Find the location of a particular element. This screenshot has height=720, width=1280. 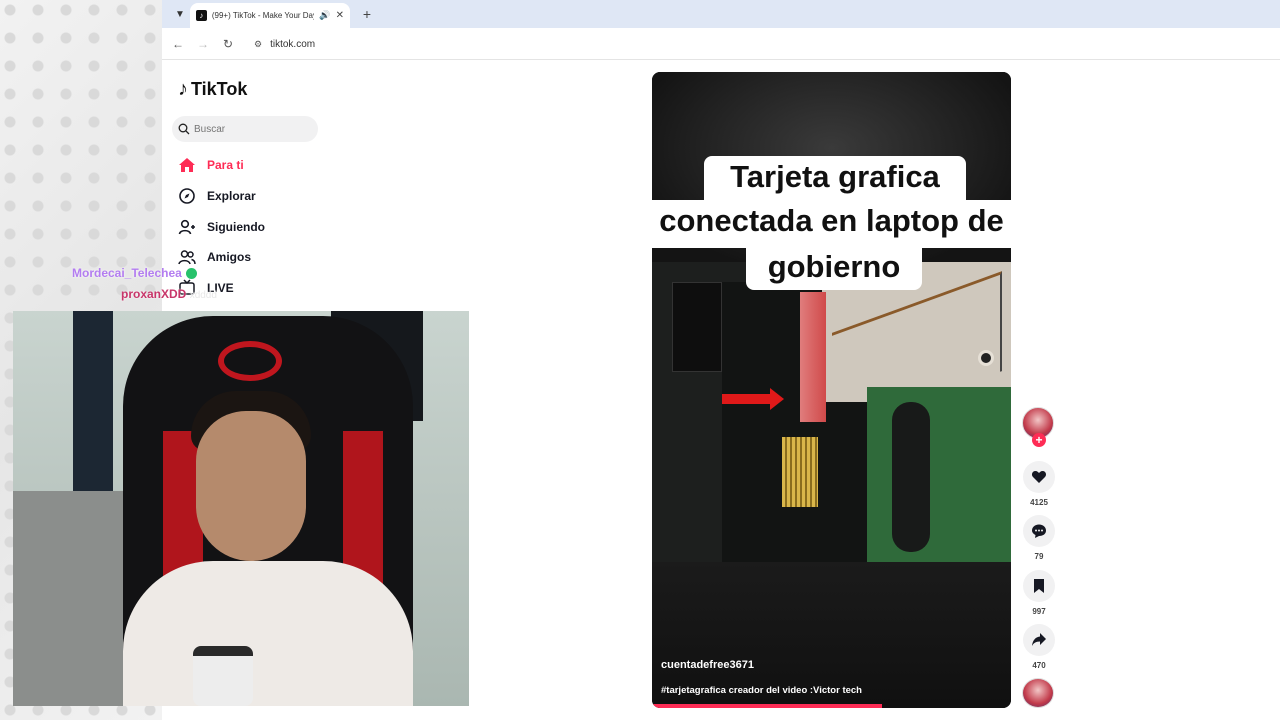

chat-username: Mordecai_Telechea is located at coordinates (127, 273).